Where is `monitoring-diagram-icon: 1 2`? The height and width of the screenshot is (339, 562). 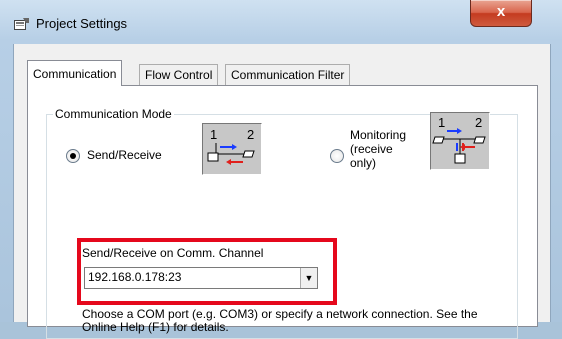
monitoring-diagram-icon: 1 2 is located at coordinates (460, 141).